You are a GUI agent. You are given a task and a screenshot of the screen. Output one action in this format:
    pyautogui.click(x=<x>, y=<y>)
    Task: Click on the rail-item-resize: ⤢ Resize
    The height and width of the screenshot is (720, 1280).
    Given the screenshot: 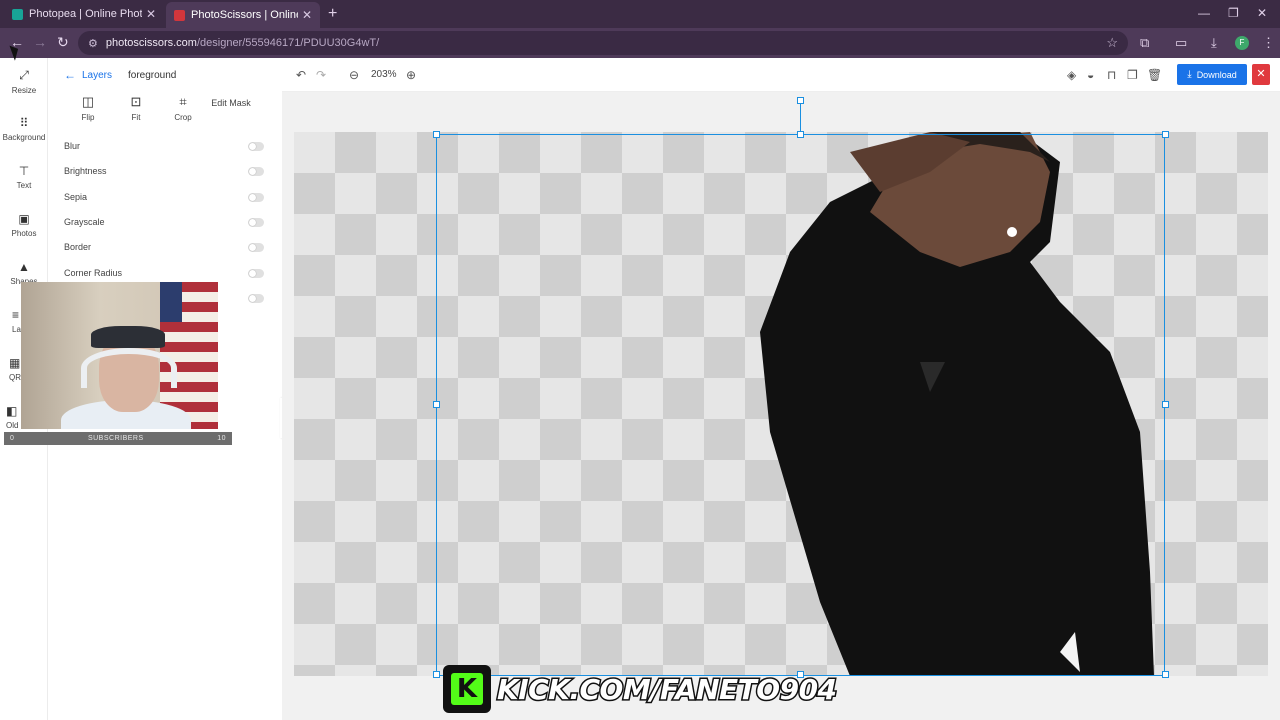 What is the action you would take?
    pyautogui.click(x=24, y=81)
    